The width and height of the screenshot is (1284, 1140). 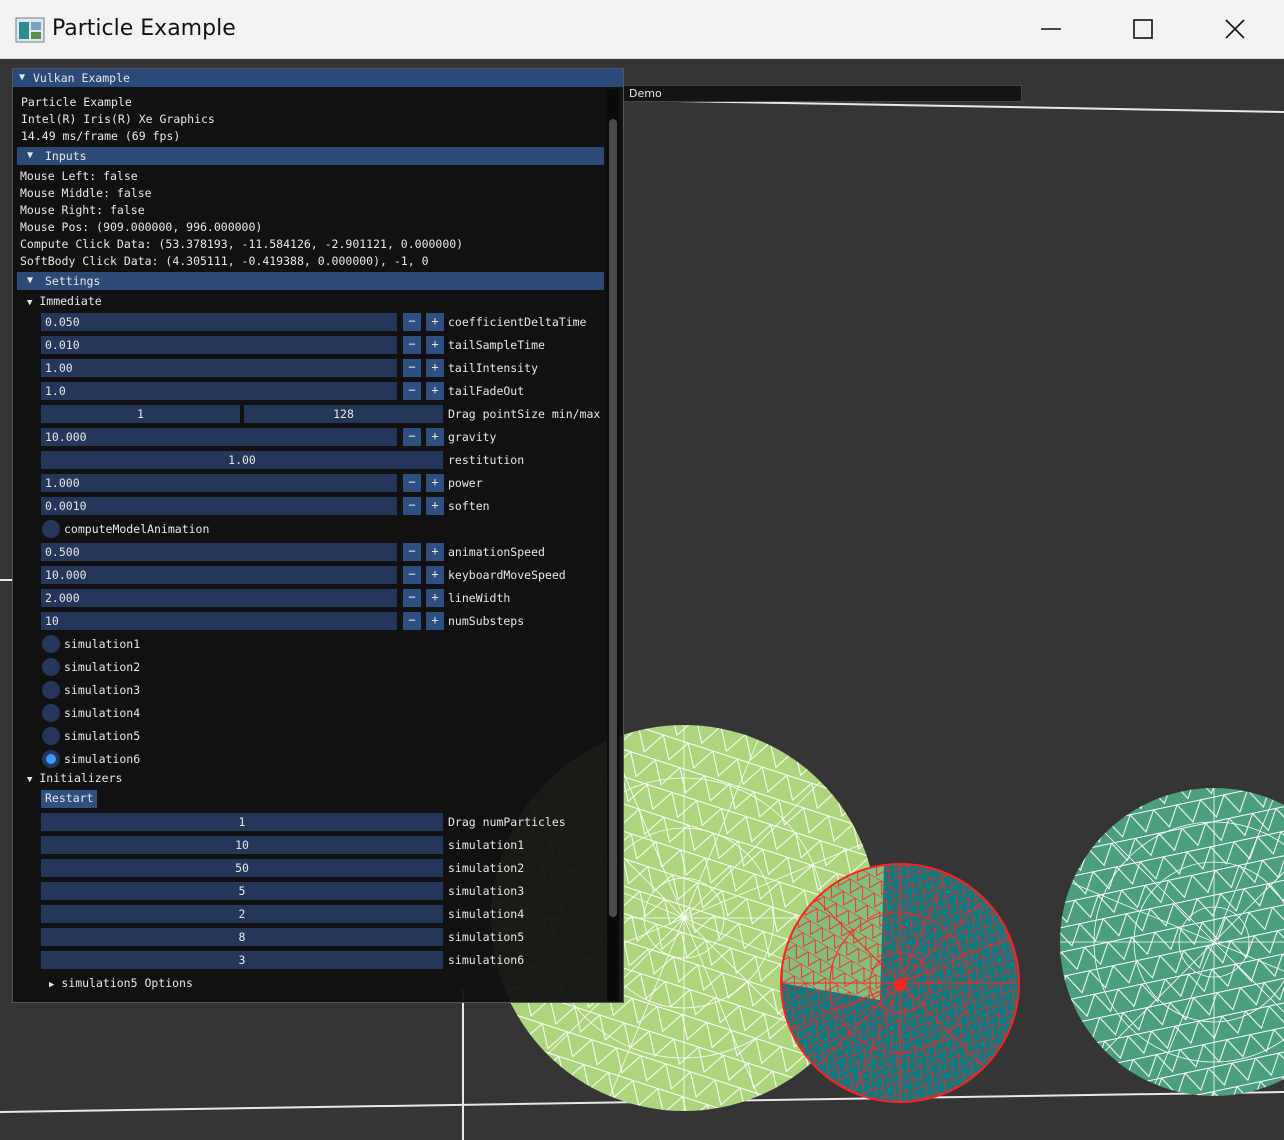 I want to click on maximize-icon, so click(x=1143, y=29).